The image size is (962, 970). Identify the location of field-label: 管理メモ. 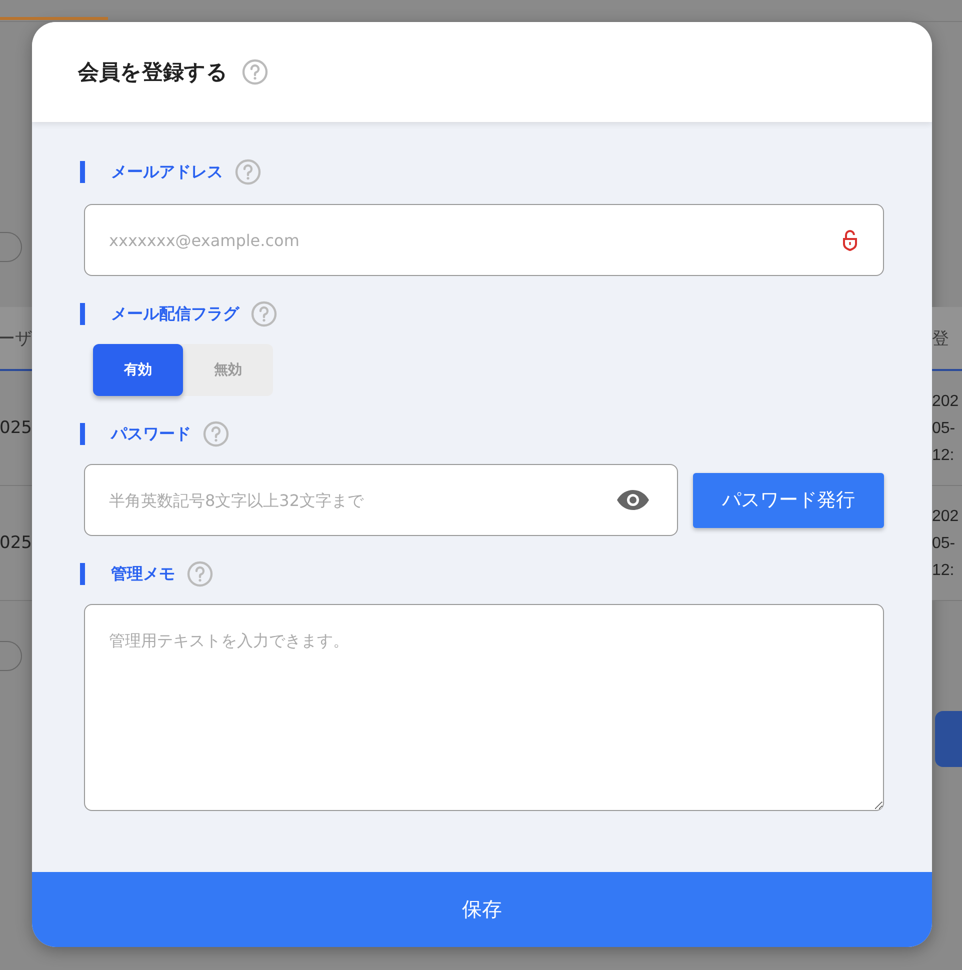
(143, 574).